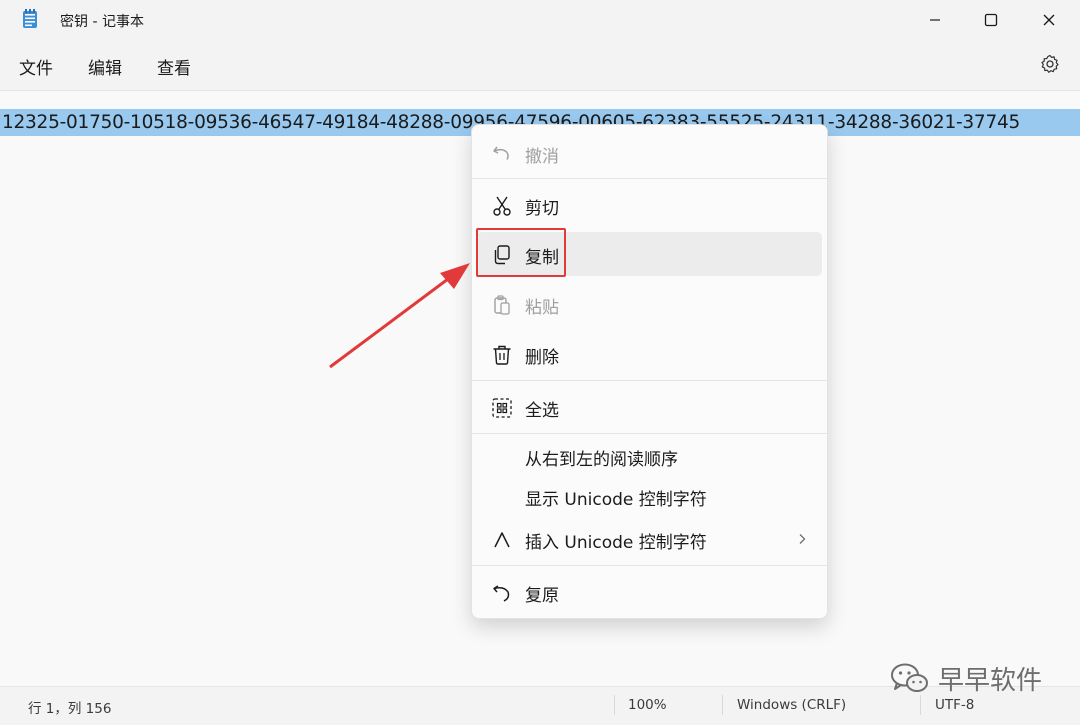 The height and width of the screenshot is (725, 1080). Describe the element at coordinates (174, 66) in the screenshot. I see `menu-view: 查看` at that location.